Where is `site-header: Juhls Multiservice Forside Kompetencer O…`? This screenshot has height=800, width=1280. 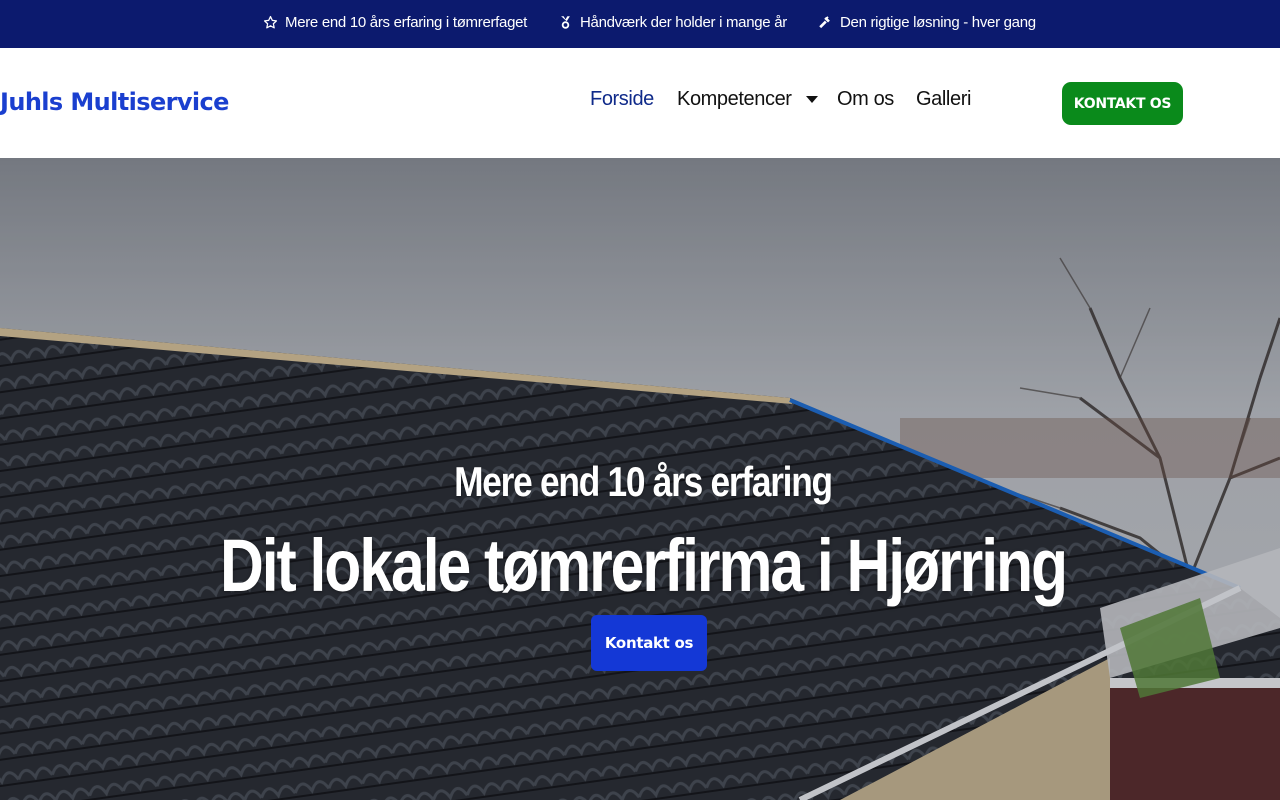
site-header: Juhls Multiservice Forside Kompetencer O… is located at coordinates (640, 103).